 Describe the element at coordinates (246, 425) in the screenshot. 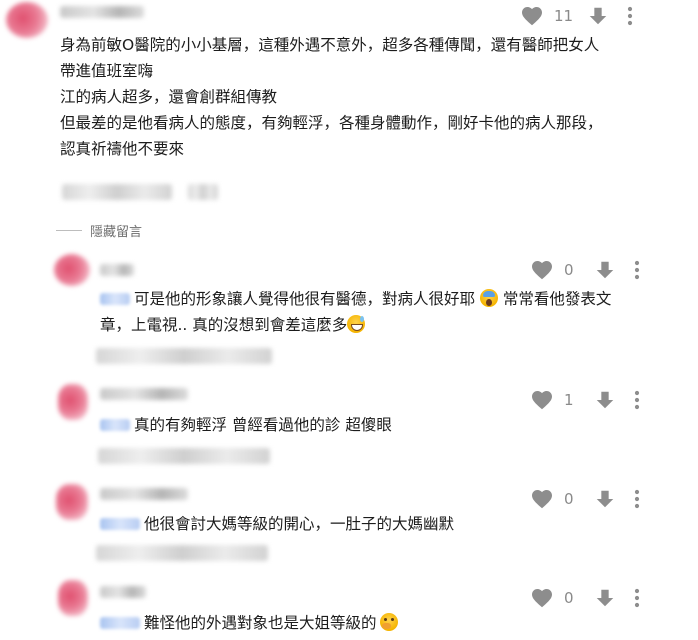

I see `comment-text: 真的有夠輕浮 曾經看過他的診 超傻眼` at that location.